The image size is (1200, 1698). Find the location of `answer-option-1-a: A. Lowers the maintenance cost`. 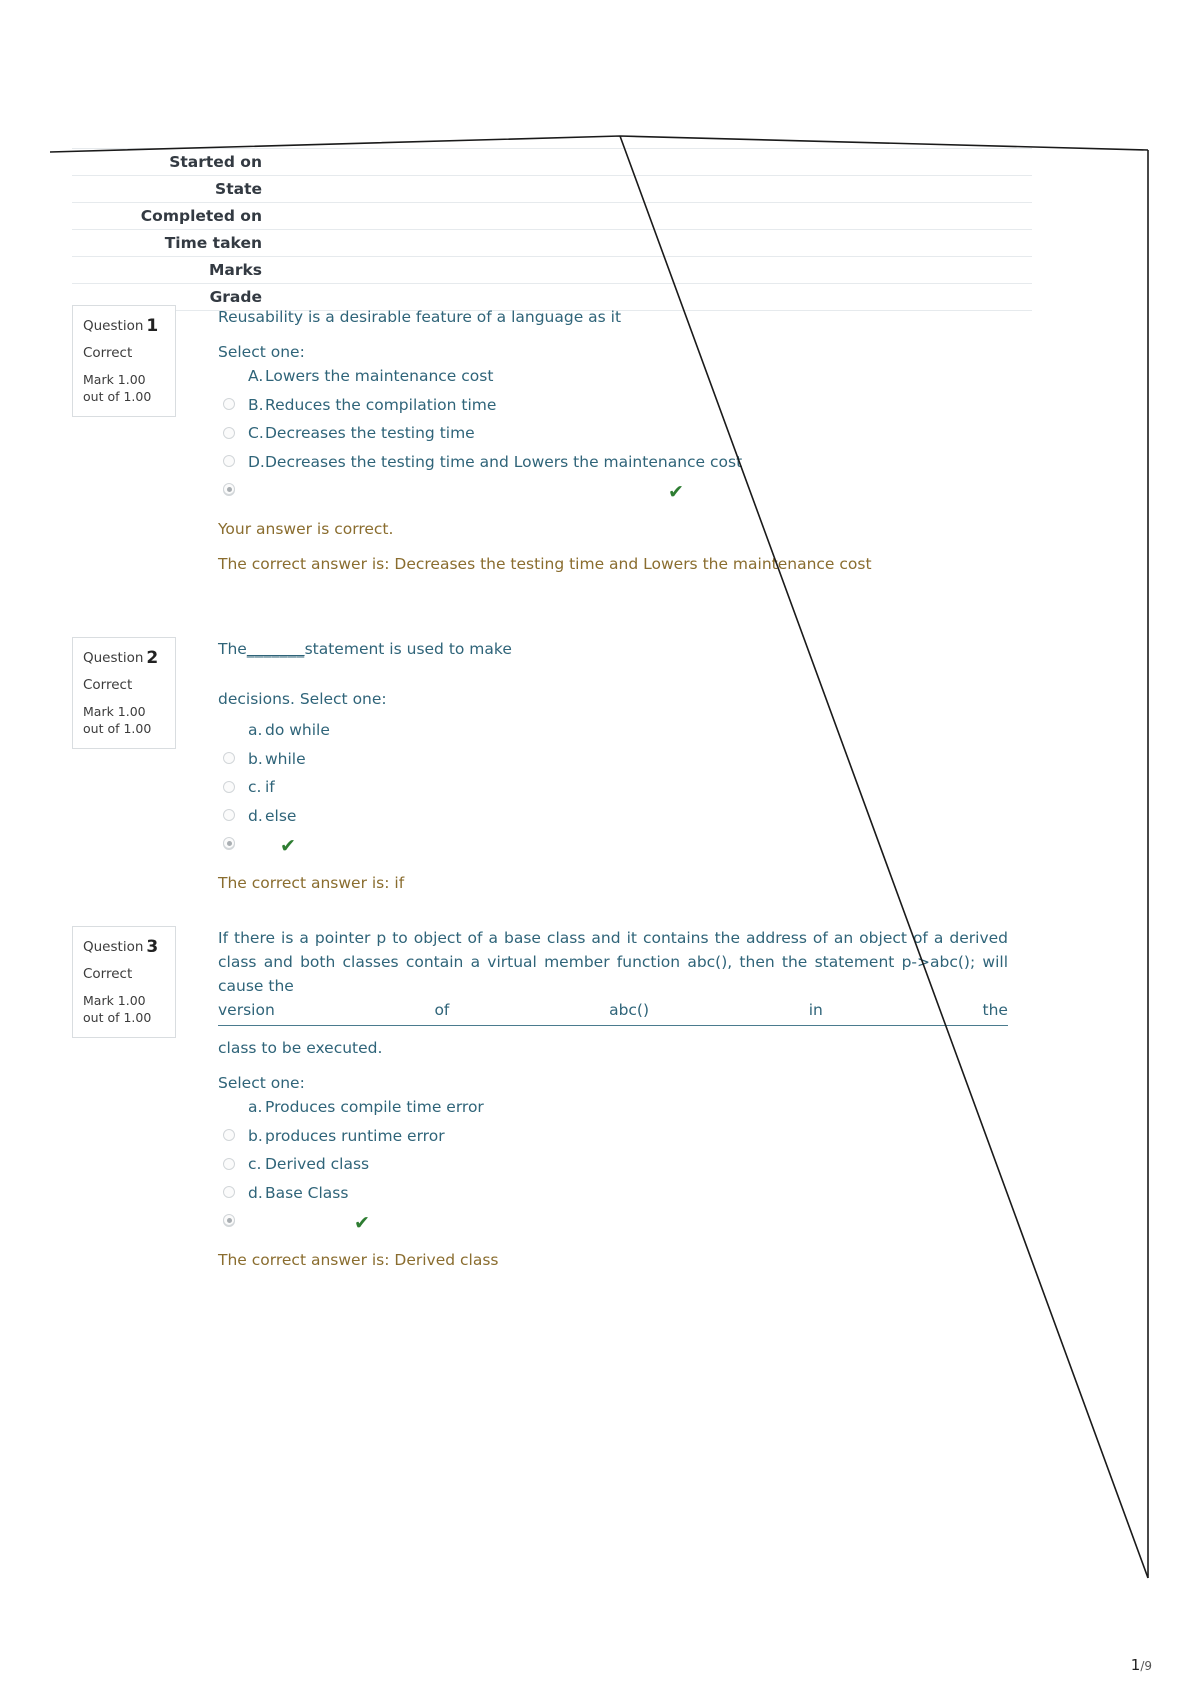

answer-option-1-a: A. Lowers the maintenance cost is located at coordinates (613, 388).